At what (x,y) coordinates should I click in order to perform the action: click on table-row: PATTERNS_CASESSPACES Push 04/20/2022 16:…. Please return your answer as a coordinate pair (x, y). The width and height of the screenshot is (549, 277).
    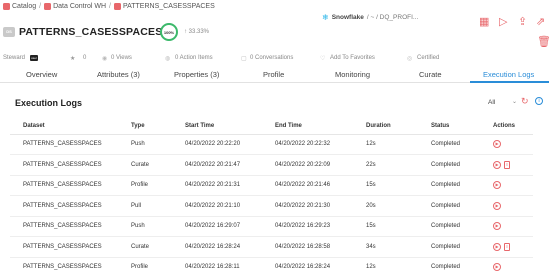
    Looking at the image, I should click on (271, 226).